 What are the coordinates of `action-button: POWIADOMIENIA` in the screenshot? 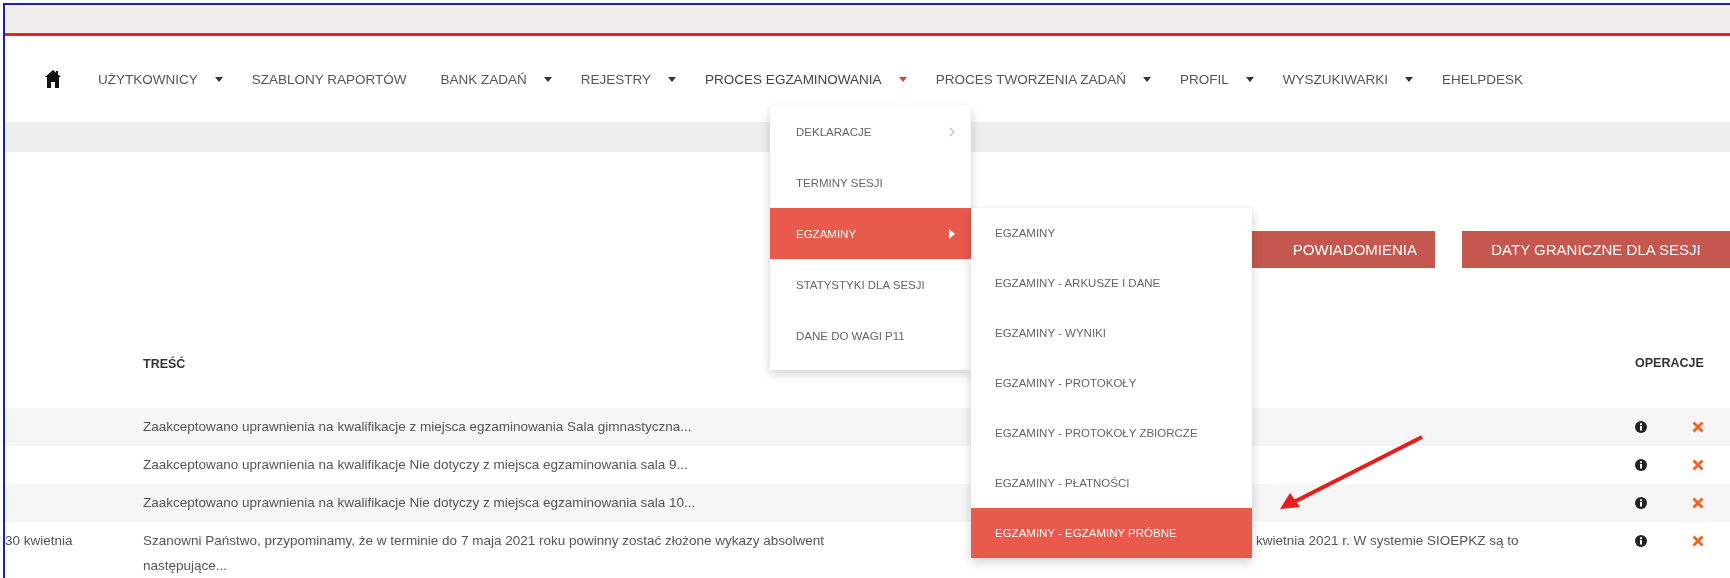 It's located at (1342, 249).